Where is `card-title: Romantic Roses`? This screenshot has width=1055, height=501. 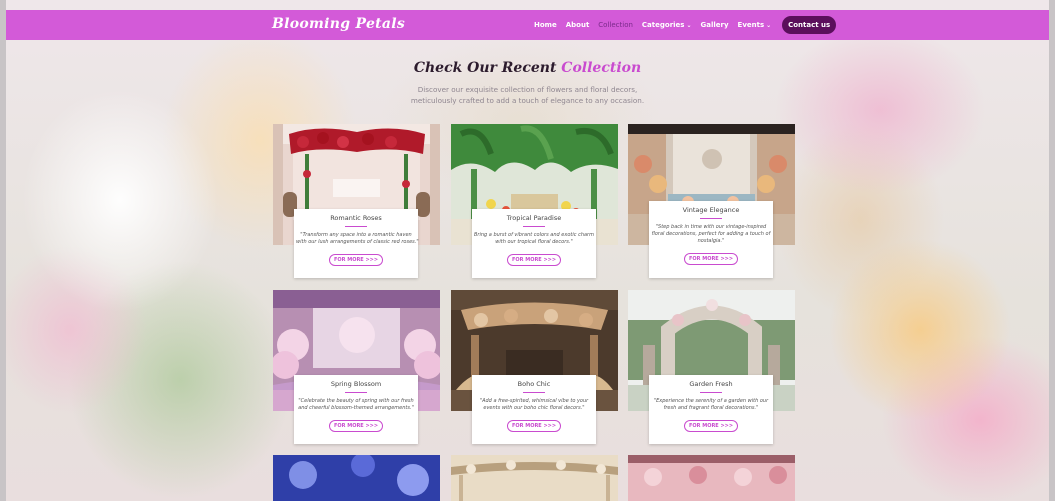
card-title: Romantic Roses is located at coordinates (356, 218).